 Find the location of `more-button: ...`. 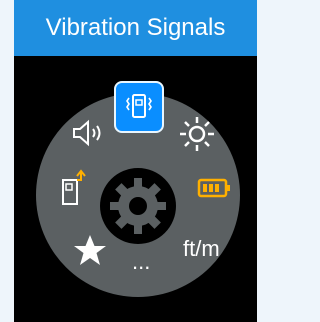

more-button: ... is located at coordinates (141, 262).